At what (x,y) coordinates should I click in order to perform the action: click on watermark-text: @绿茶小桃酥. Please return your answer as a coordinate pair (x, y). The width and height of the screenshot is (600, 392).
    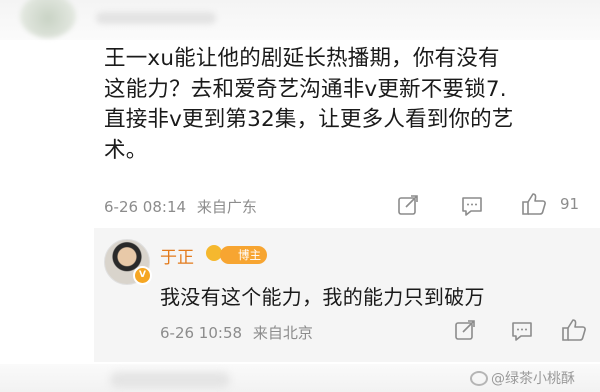
    Looking at the image, I should click on (533, 379).